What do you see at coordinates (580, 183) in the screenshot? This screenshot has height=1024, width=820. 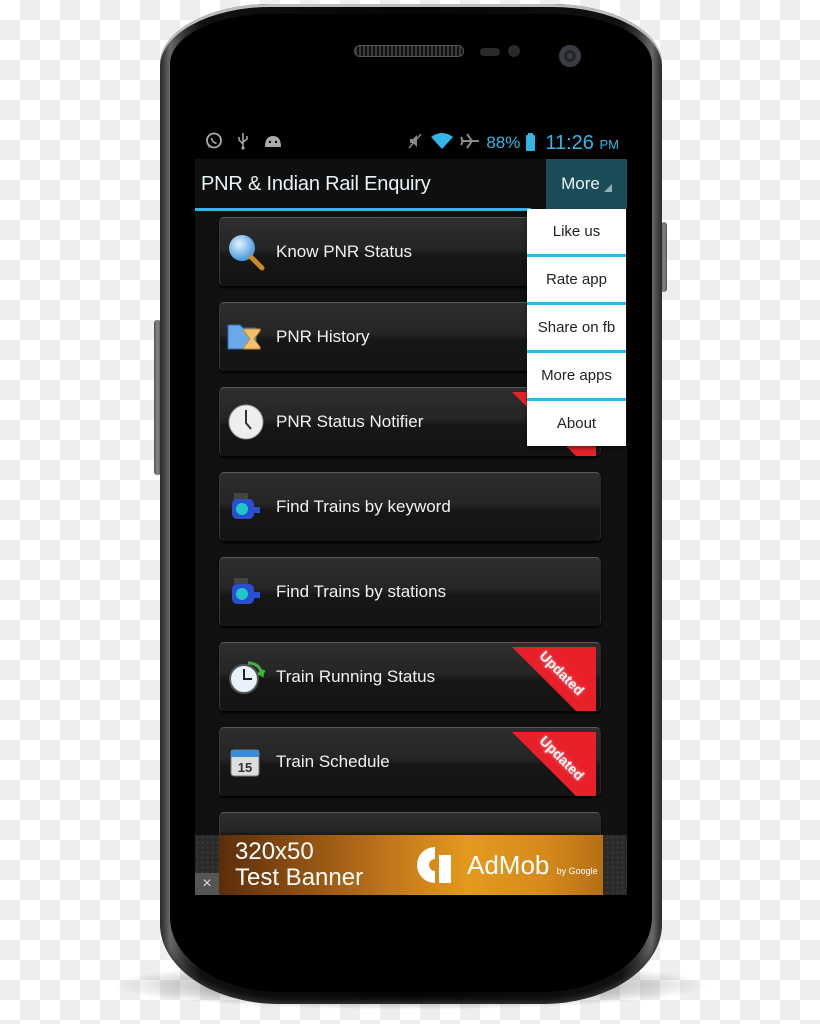 I see `more-label: More` at bounding box center [580, 183].